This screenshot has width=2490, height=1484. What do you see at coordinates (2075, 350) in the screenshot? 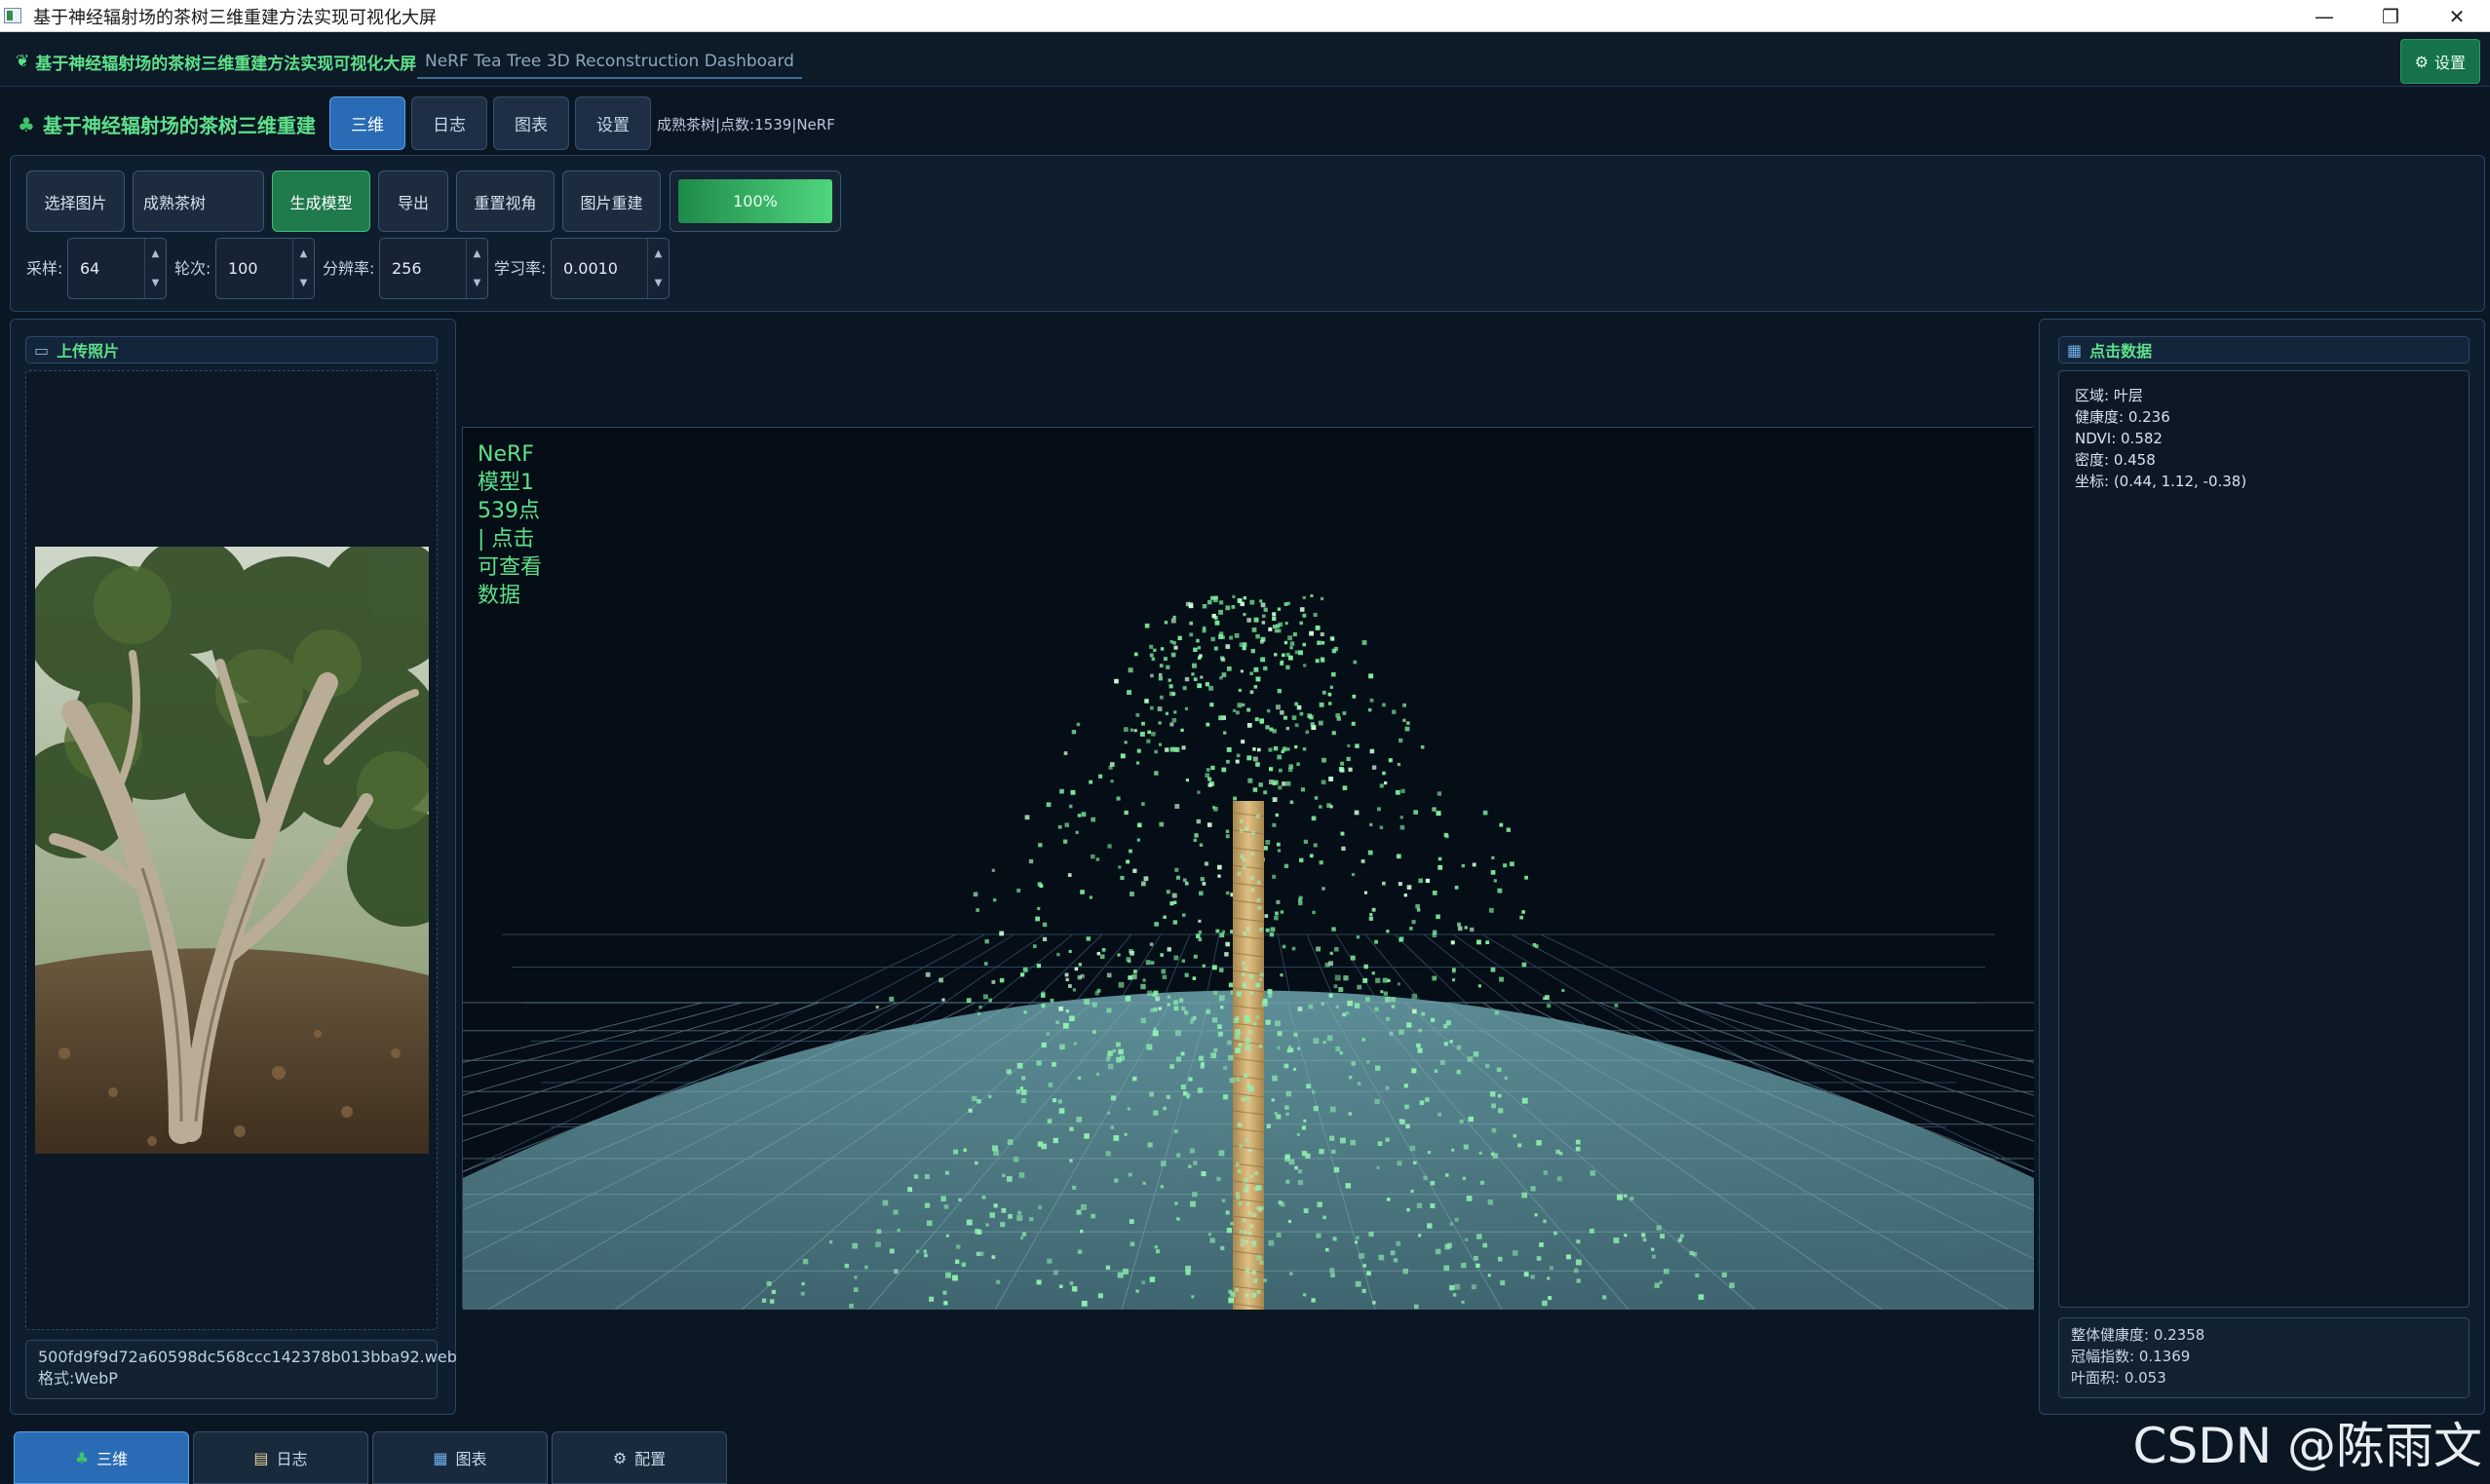
I see `chart-icon: ▦` at bounding box center [2075, 350].